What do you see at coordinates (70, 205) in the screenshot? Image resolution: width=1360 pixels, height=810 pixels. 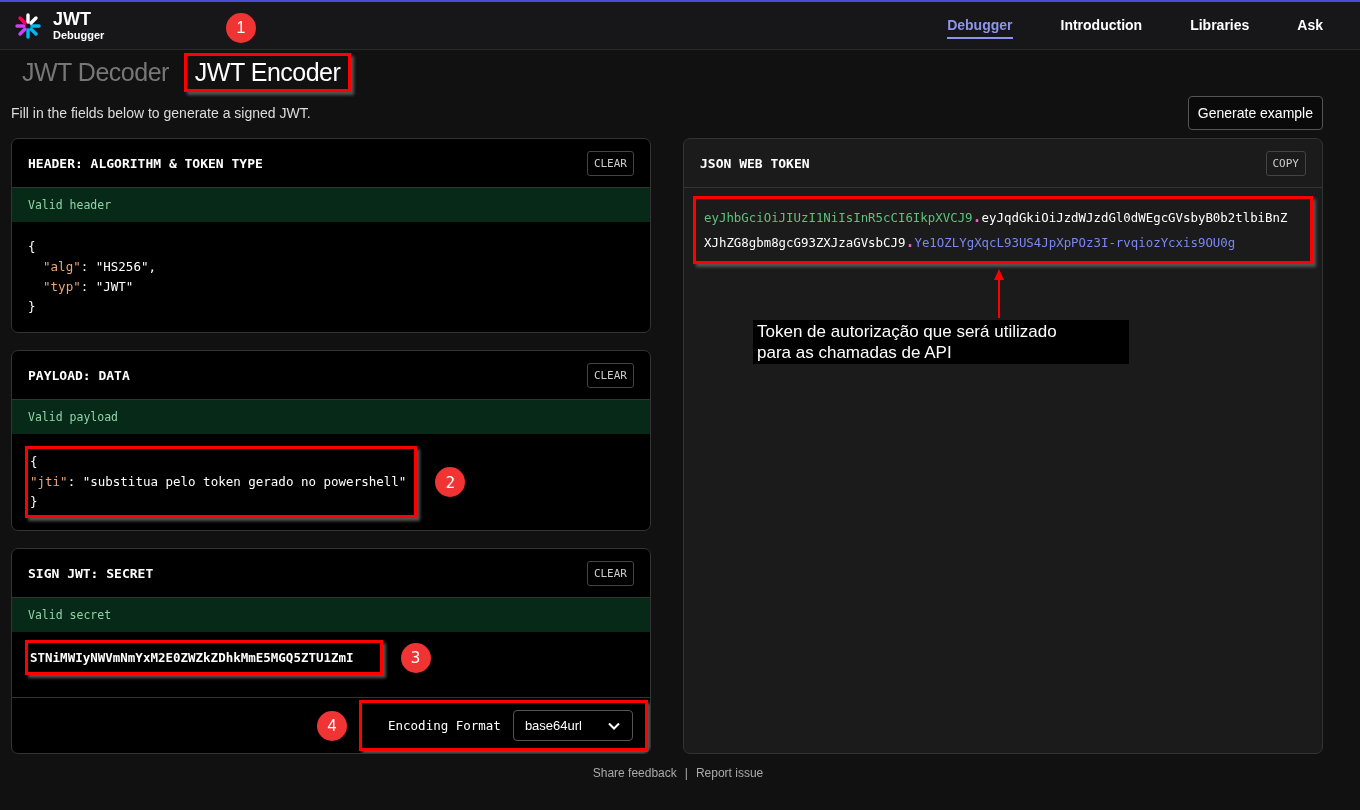 I see `status-text: Valid header` at bounding box center [70, 205].